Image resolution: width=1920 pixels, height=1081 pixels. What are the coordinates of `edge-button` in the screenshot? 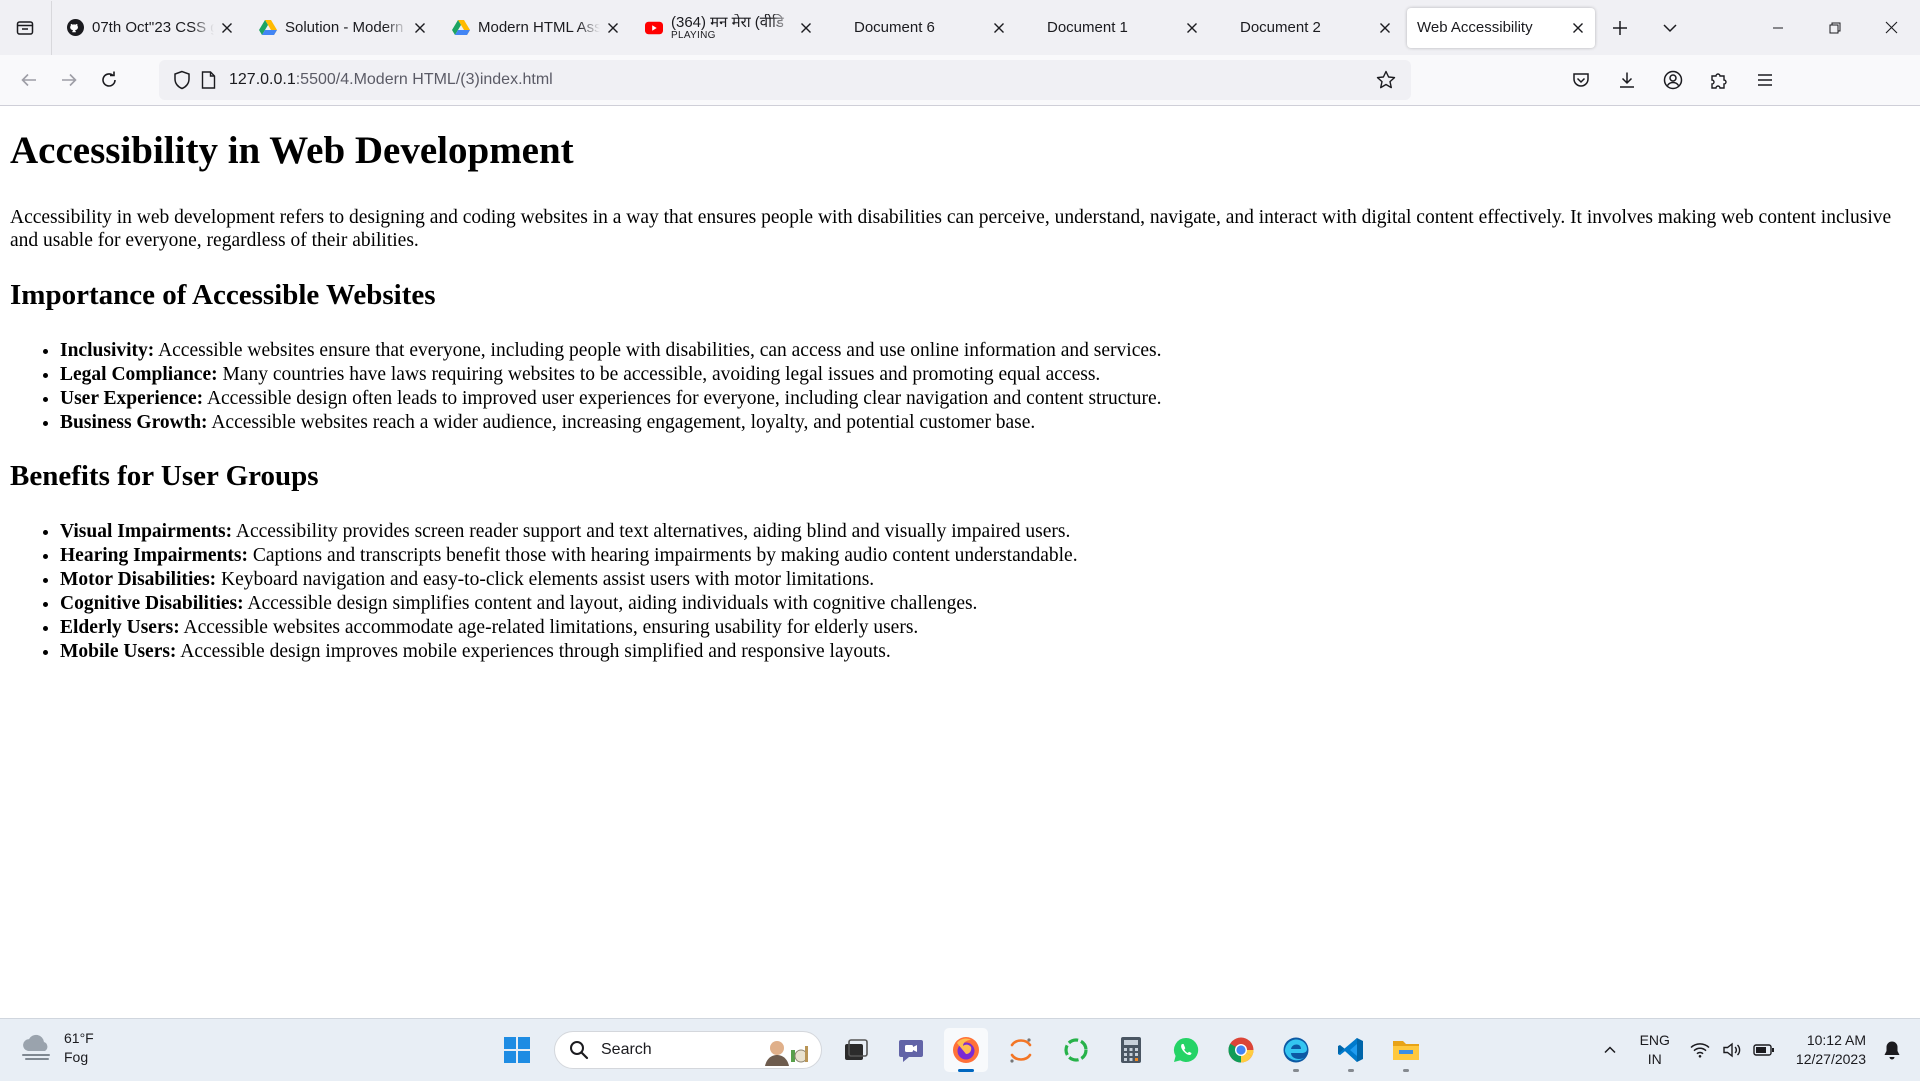 It's located at (1296, 1050).